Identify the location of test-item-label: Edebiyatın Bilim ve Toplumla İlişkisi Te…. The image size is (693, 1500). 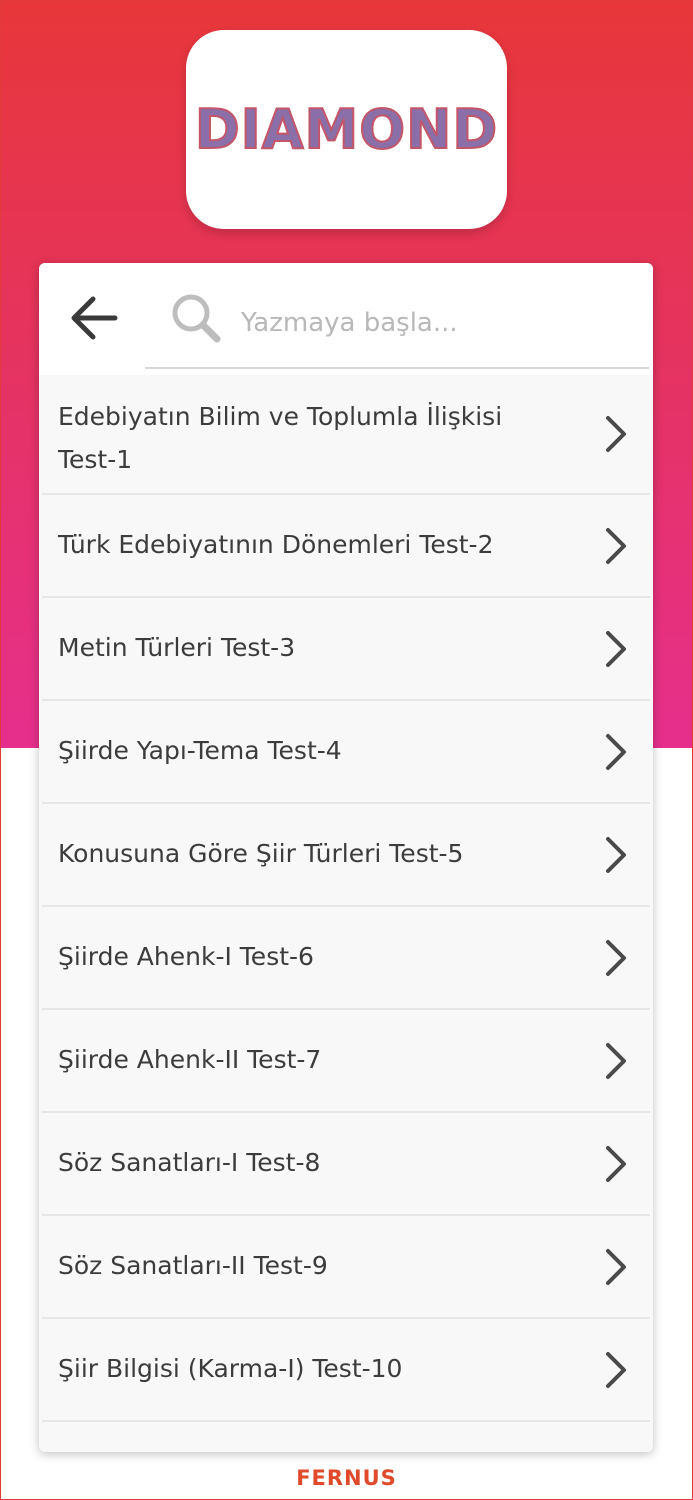
(280, 438).